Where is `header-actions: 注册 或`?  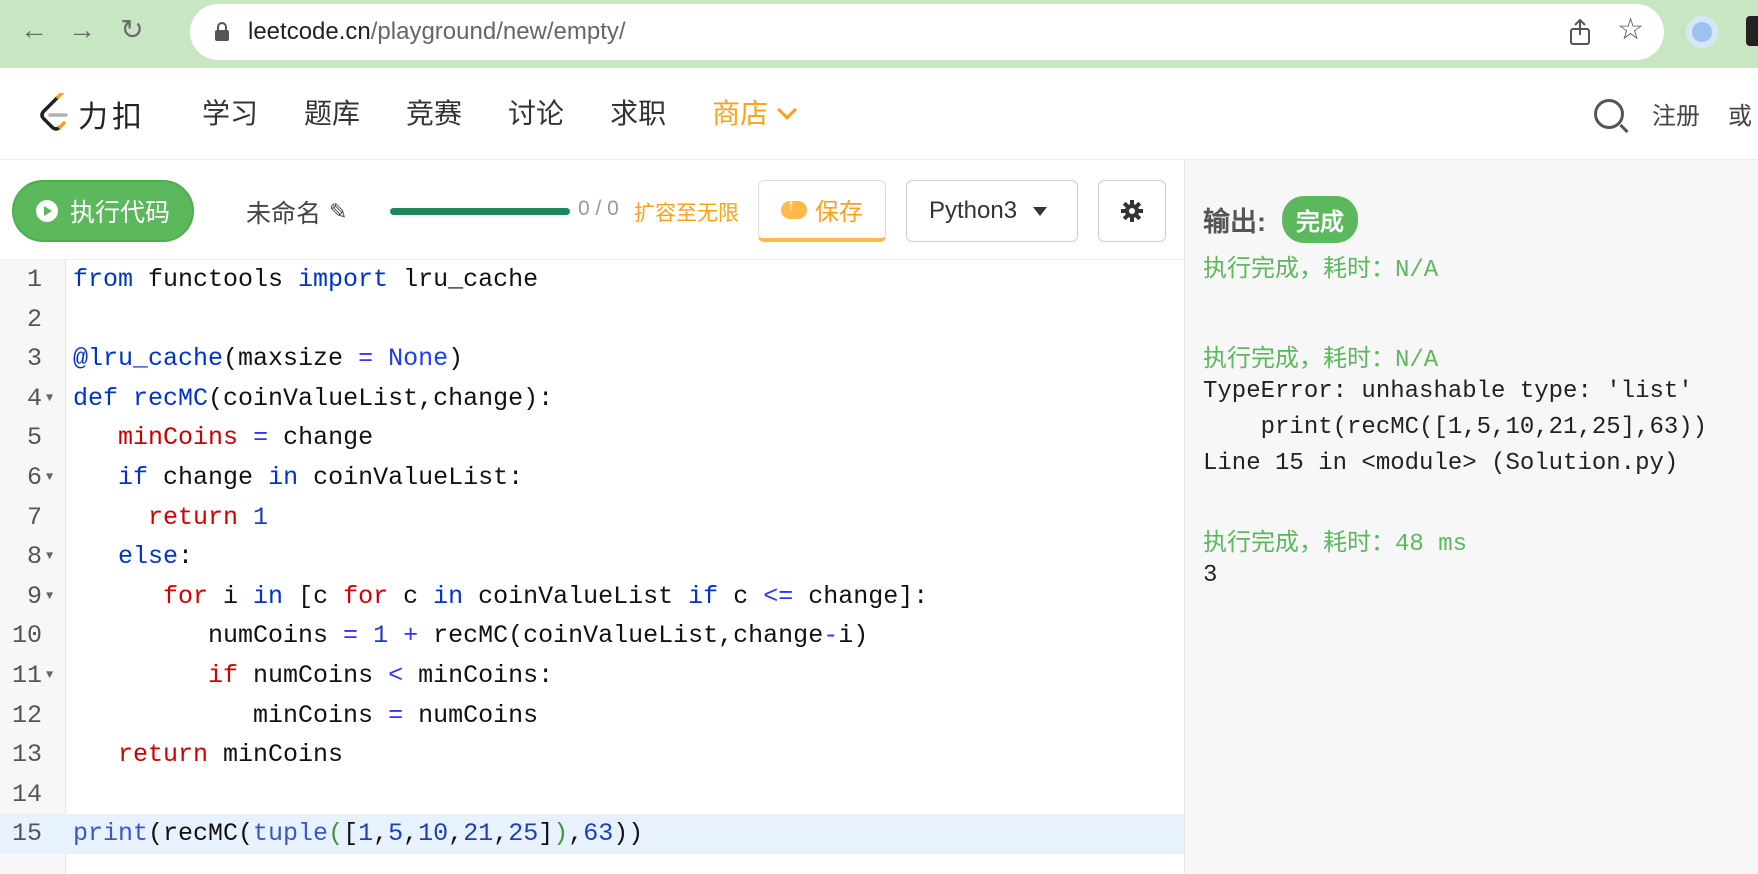 header-actions: 注册 或 is located at coordinates (1676, 113).